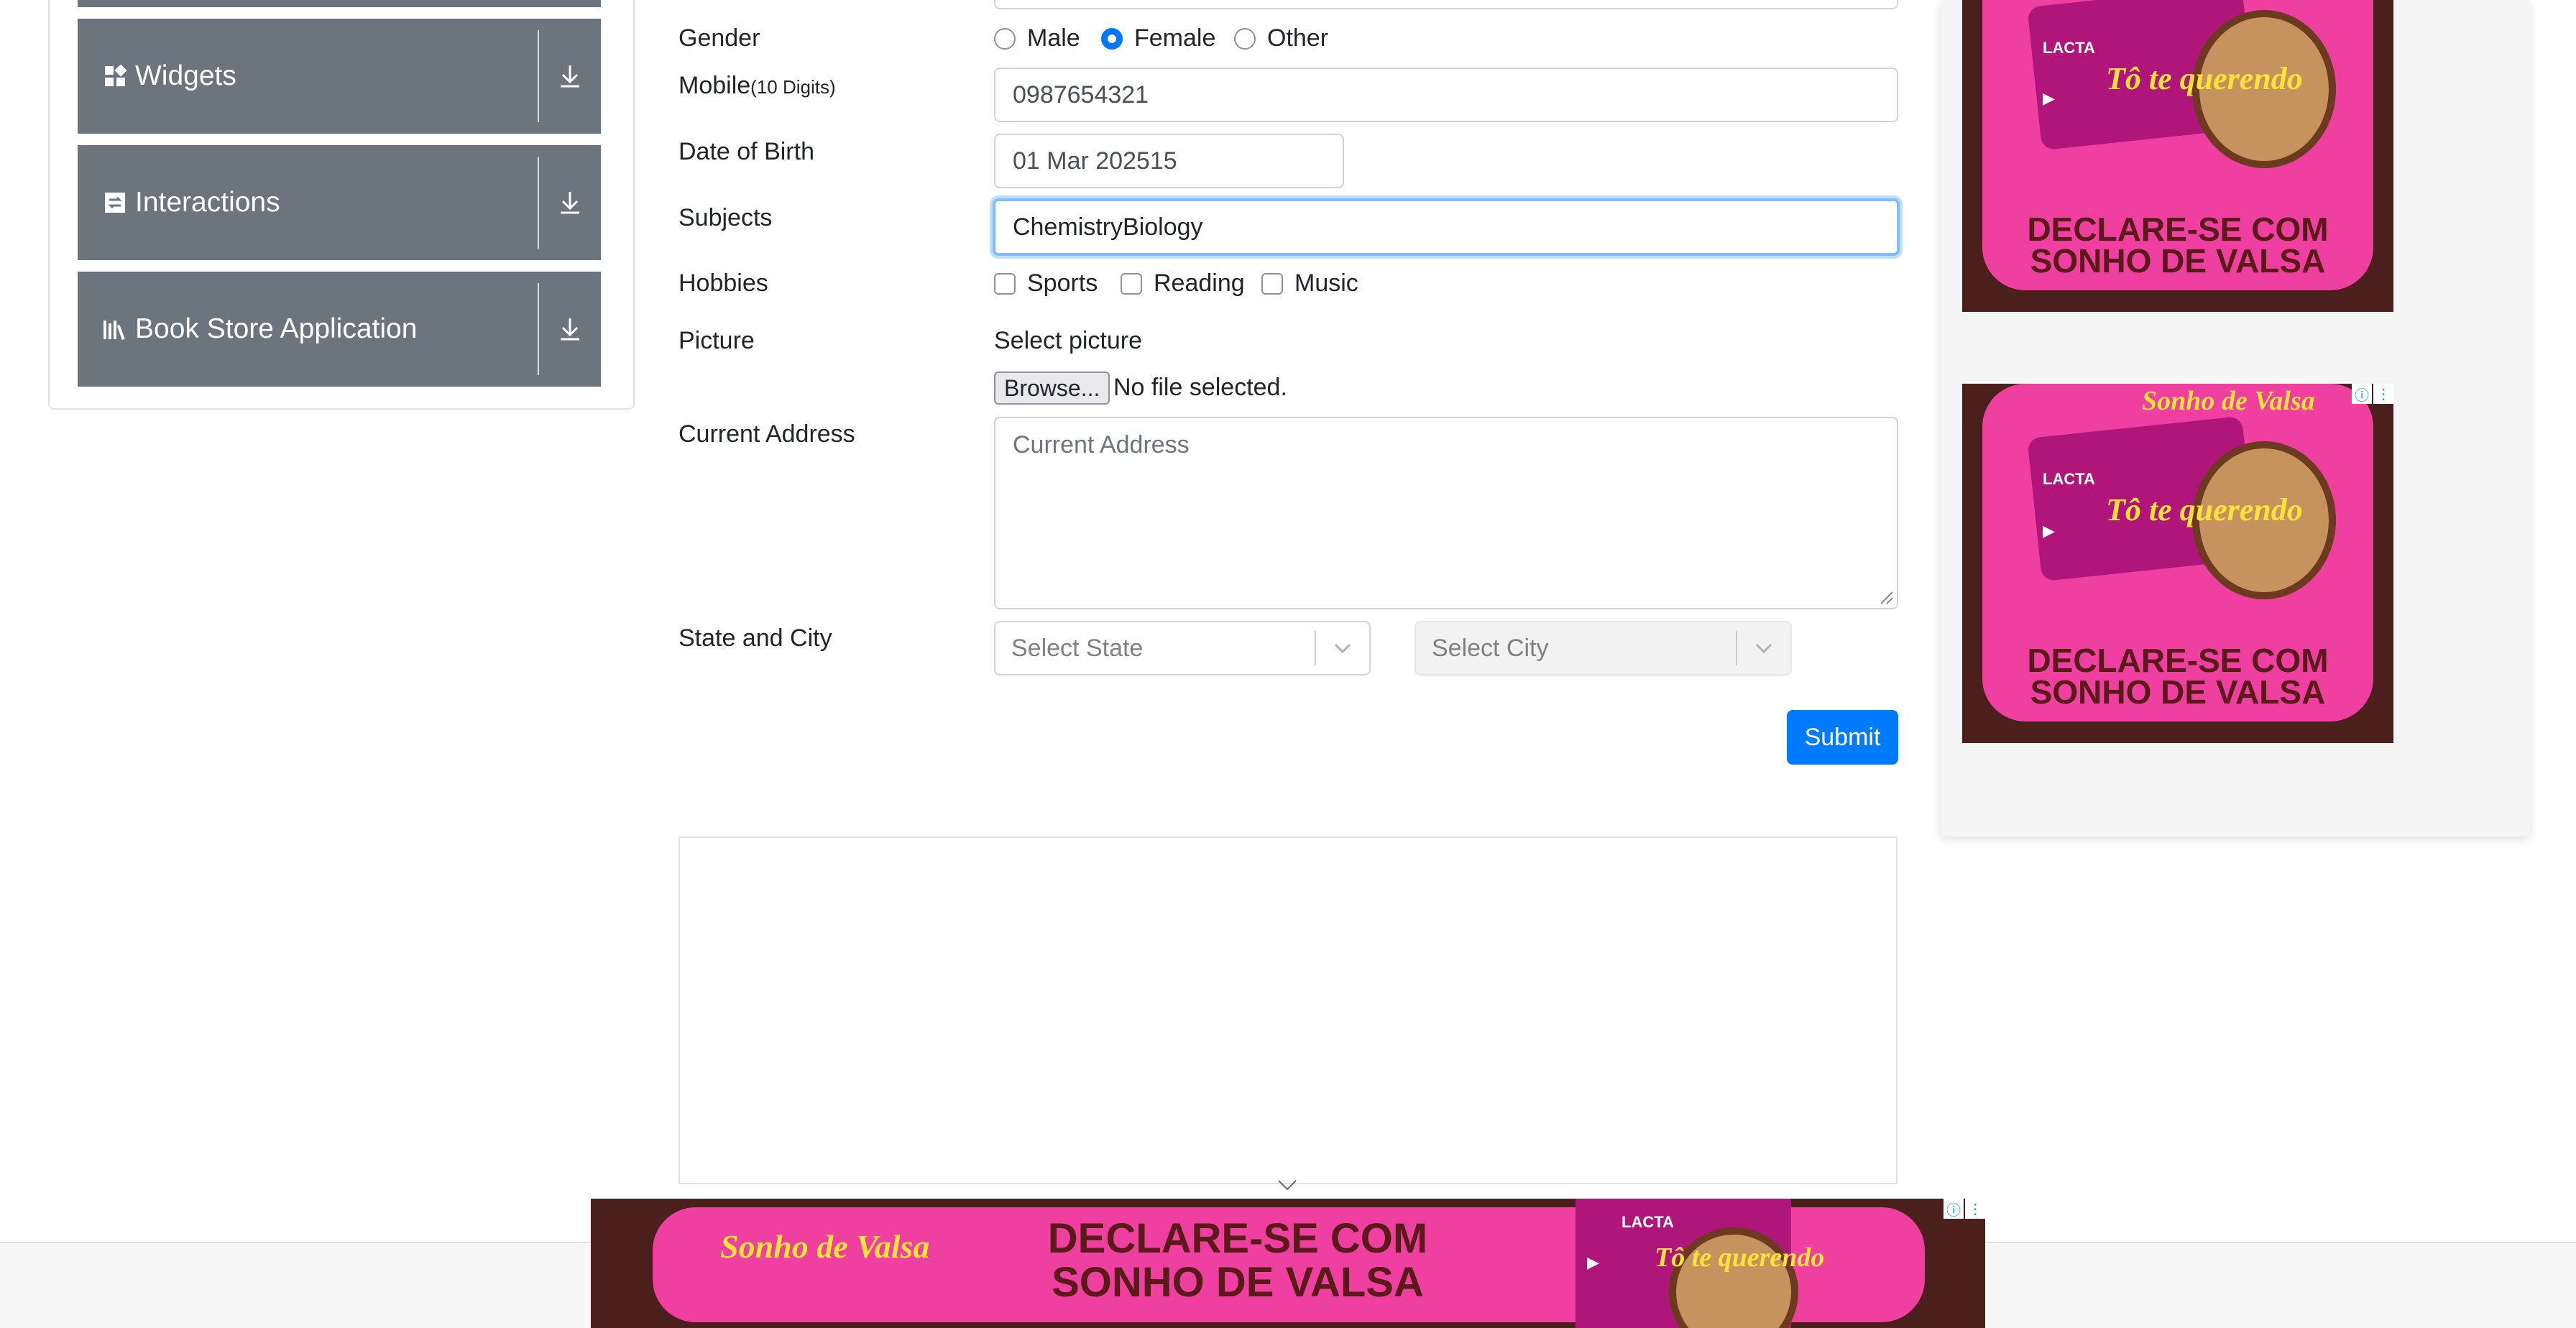 This screenshot has width=2576, height=1328. I want to click on bookstore-icon, so click(115, 329).